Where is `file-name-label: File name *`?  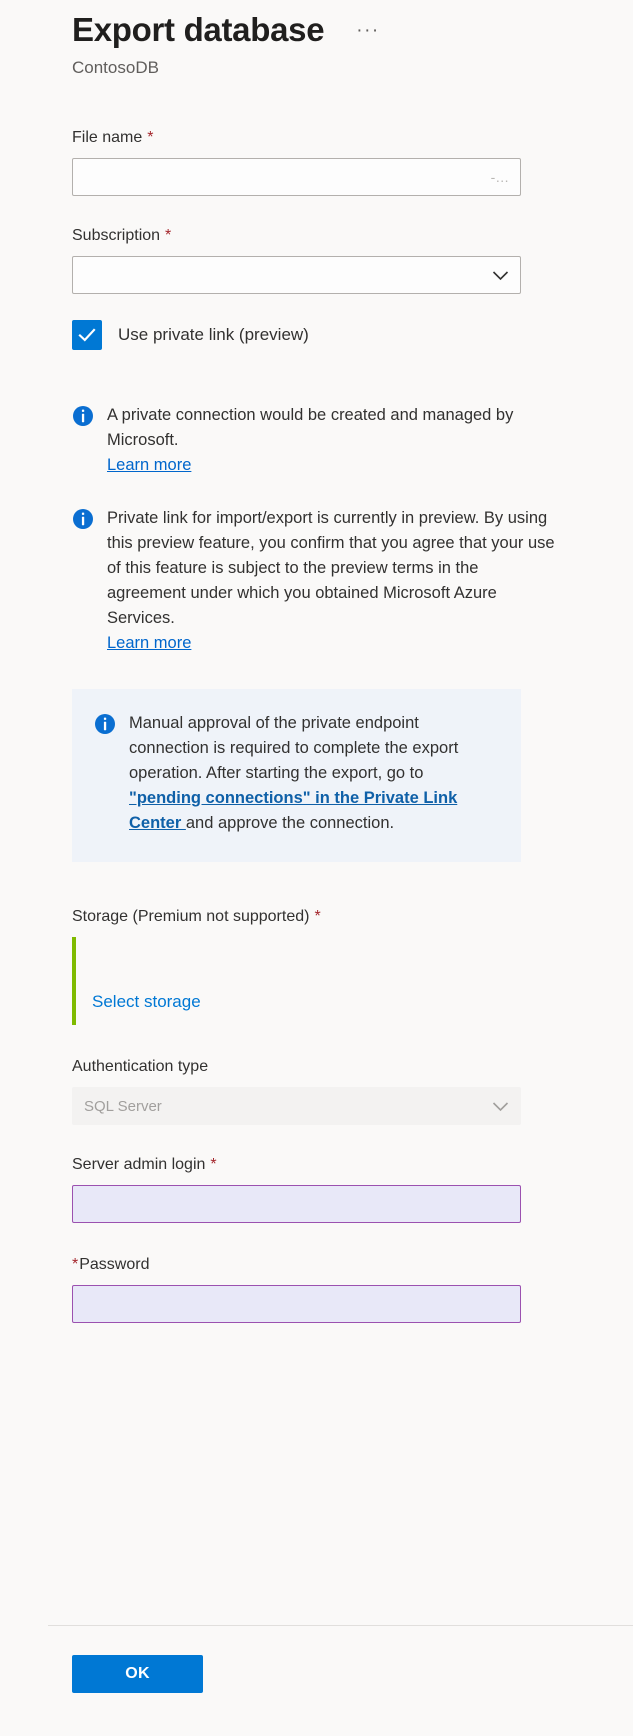
file-name-label: File name * is located at coordinates (316, 138).